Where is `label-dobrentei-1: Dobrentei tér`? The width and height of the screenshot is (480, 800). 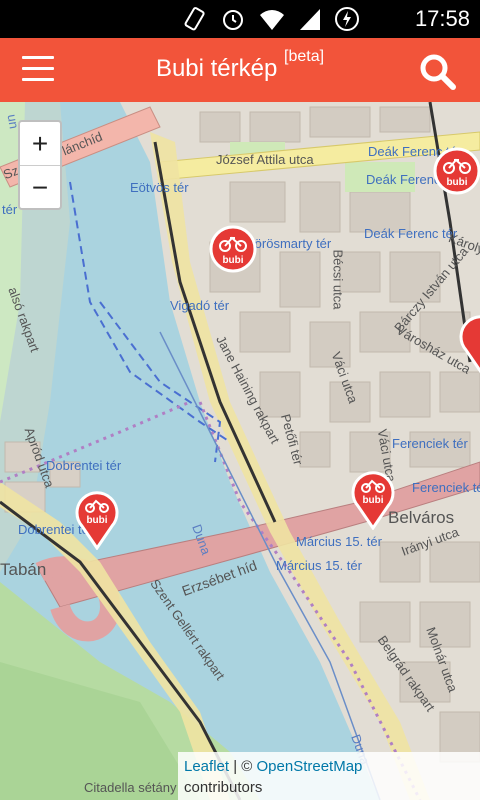 label-dobrentei-1: Dobrentei tér is located at coordinates (84, 465).